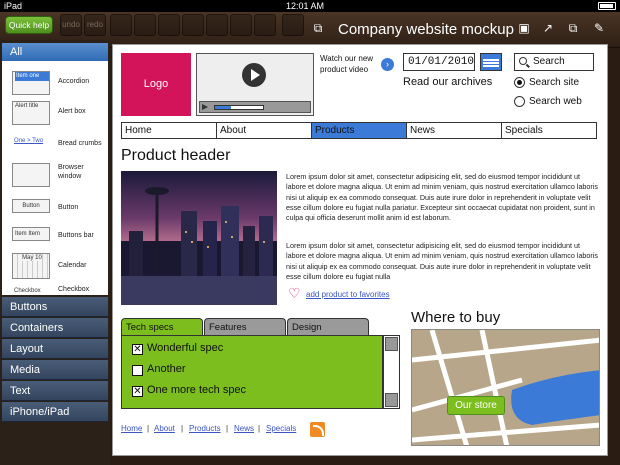 The height and width of the screenshot is (465, 620). I want to click on category-containers: Containers, so click(55, 328).